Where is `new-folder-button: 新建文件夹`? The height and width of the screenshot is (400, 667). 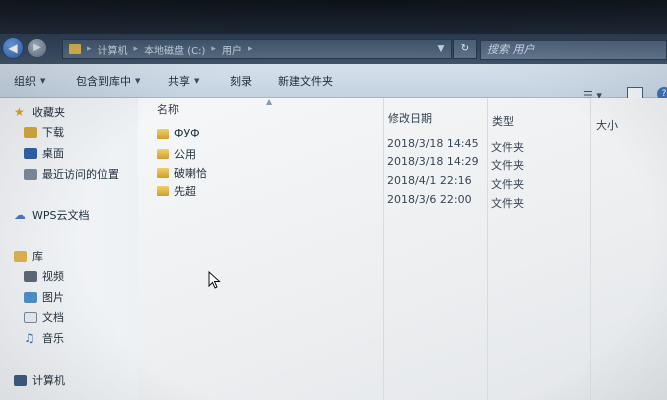 new-folder-button: 新建文件夹 is located at coordinates (305, 81).